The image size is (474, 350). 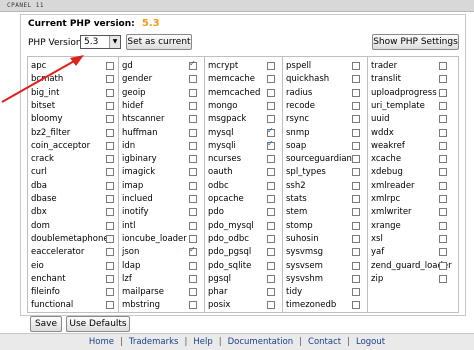 What do you see at coordinates (100, 42) in the screenshot?
I see `php-version-select: 5.3 ▼` at bounding box center [100, 42].